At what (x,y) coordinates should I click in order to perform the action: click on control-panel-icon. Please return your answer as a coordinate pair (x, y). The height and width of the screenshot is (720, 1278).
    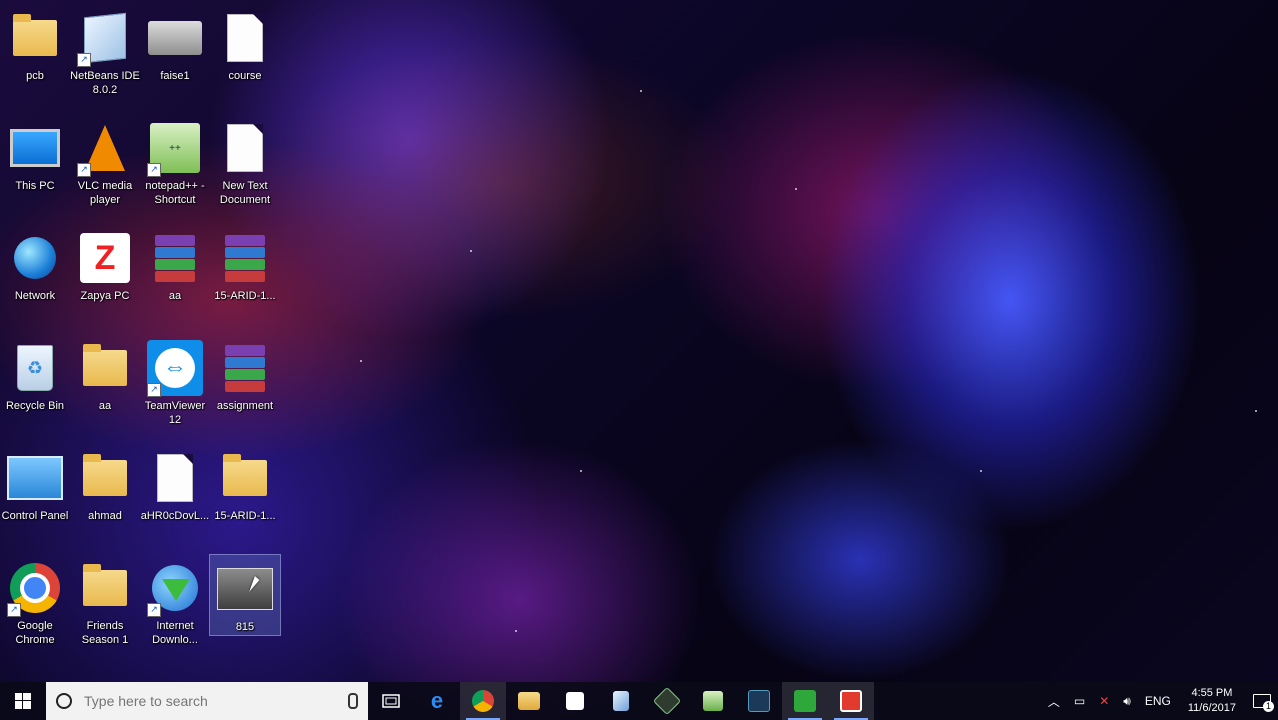
    Looking at the image, I should click on (35, 478).